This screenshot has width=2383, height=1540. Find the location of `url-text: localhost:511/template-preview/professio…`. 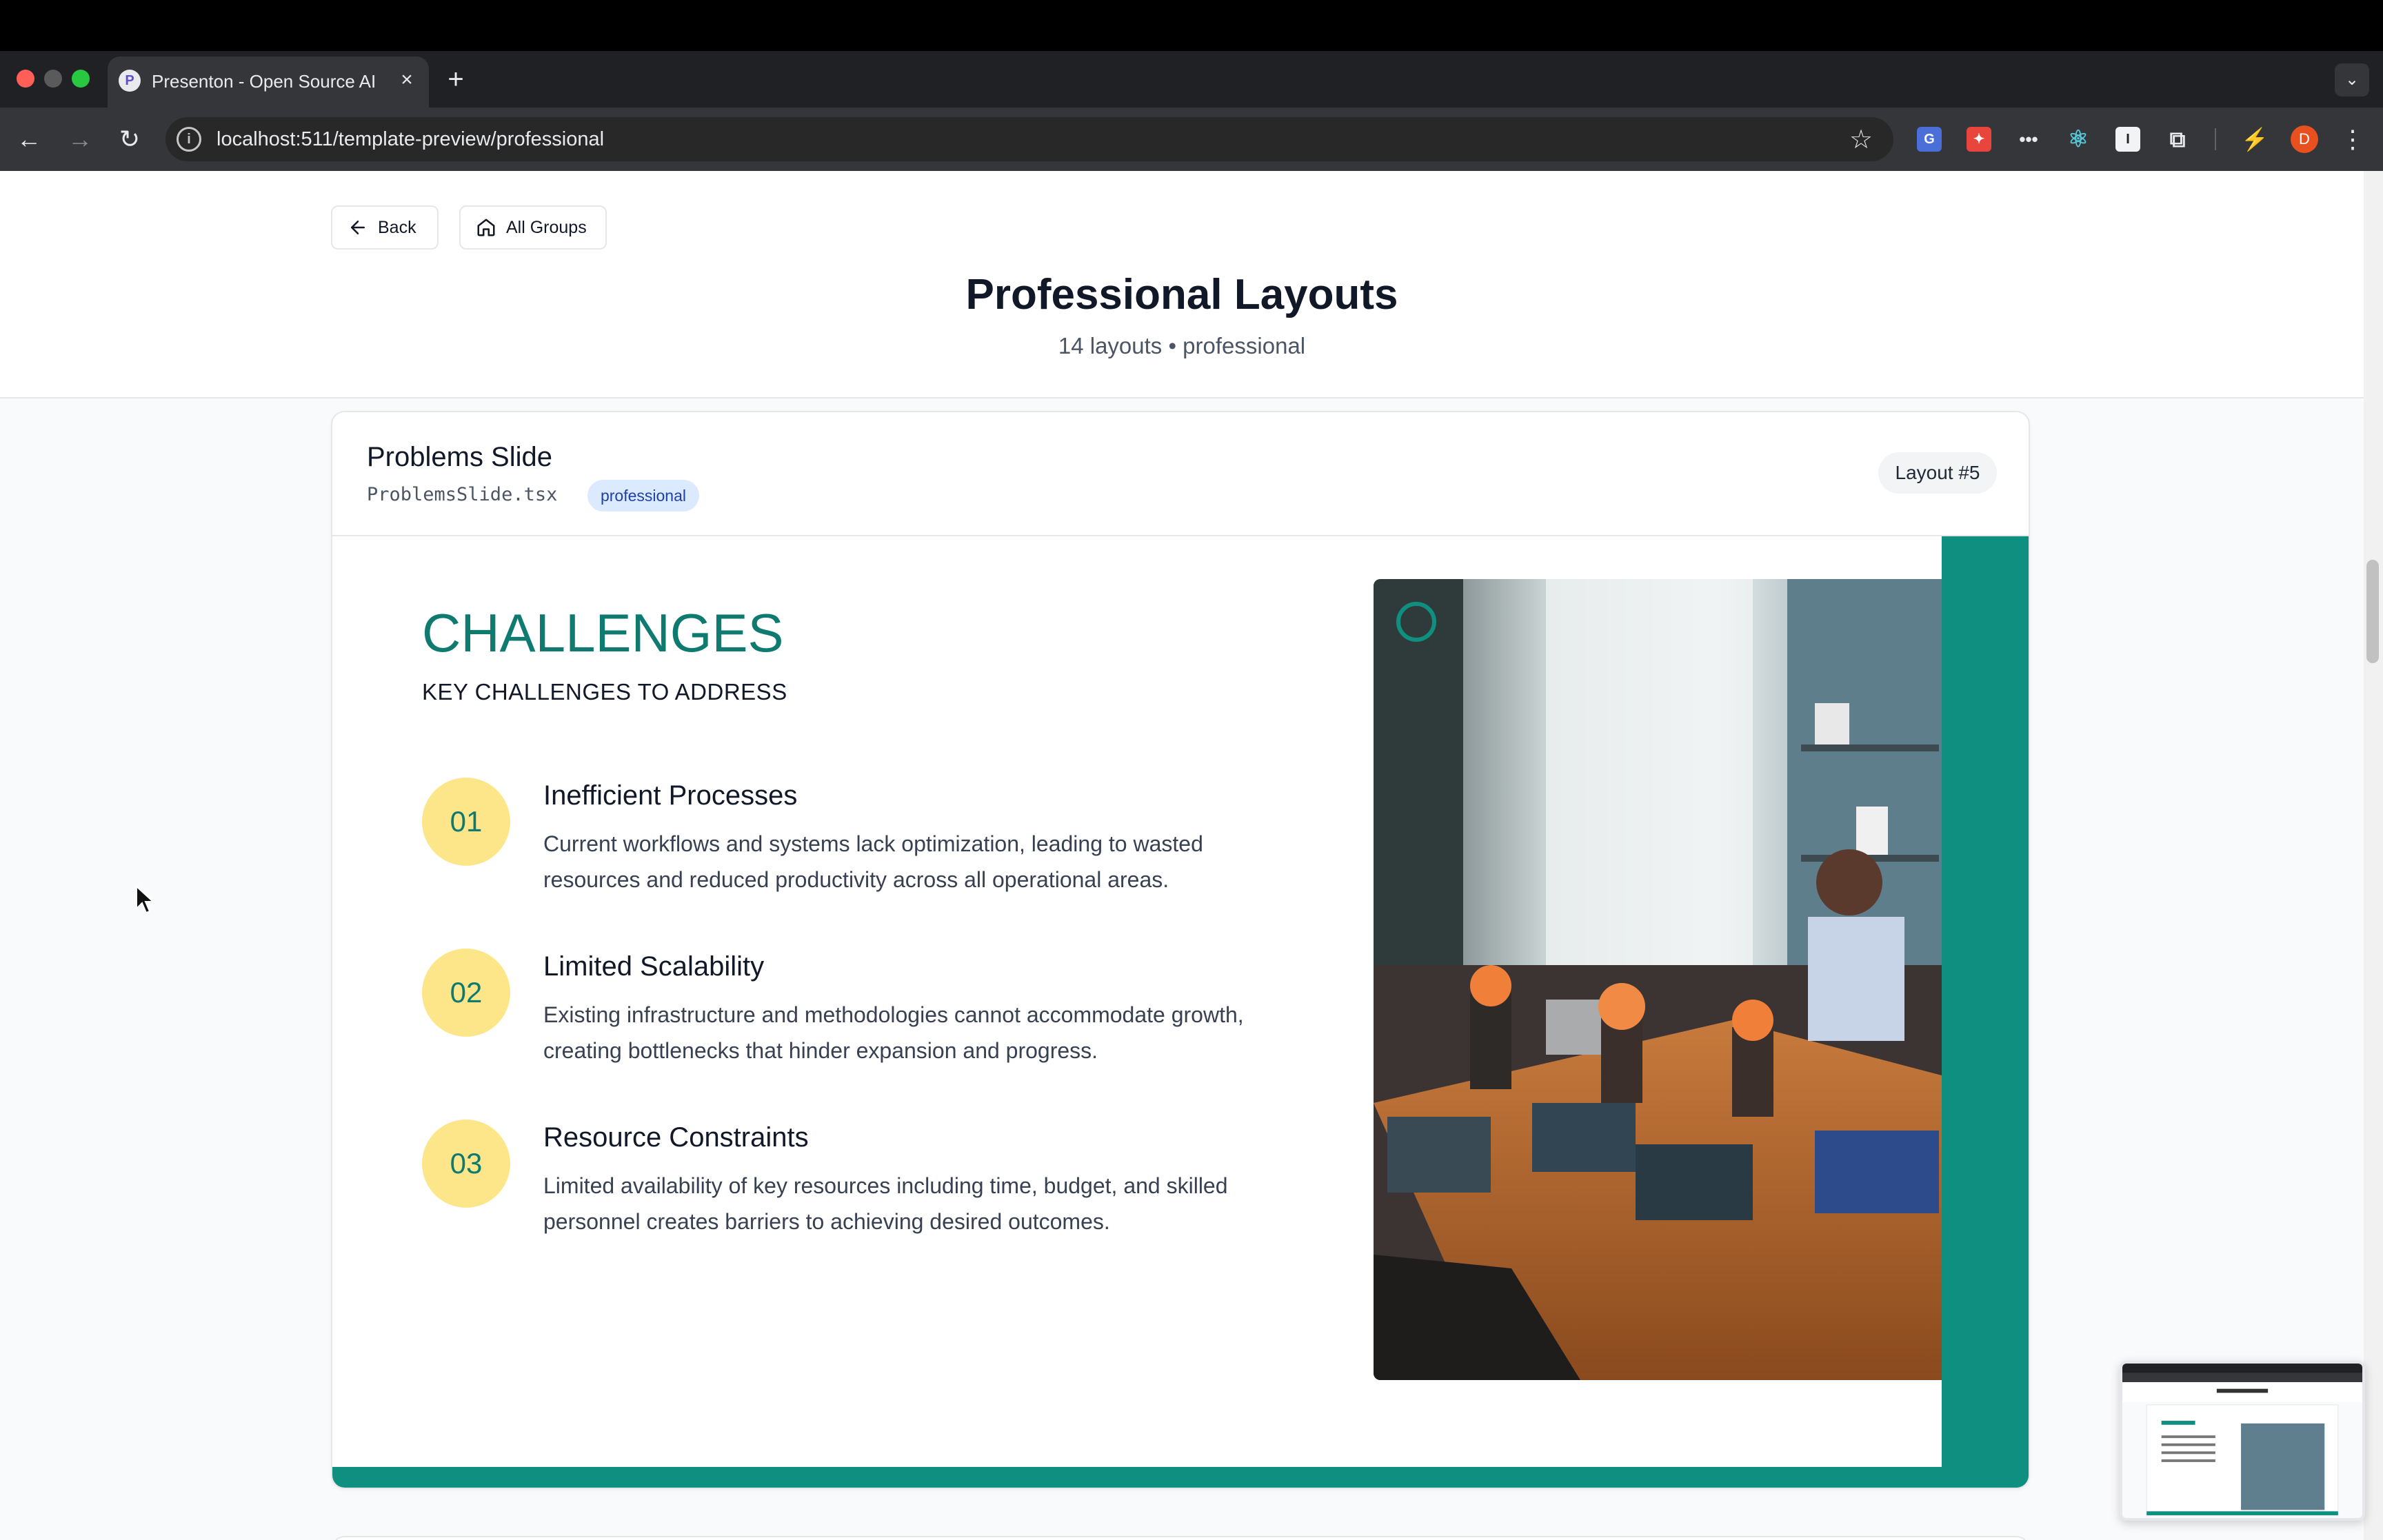

url-text: localhost:511/template-preview/professio… is located at coordinates (630, 139).